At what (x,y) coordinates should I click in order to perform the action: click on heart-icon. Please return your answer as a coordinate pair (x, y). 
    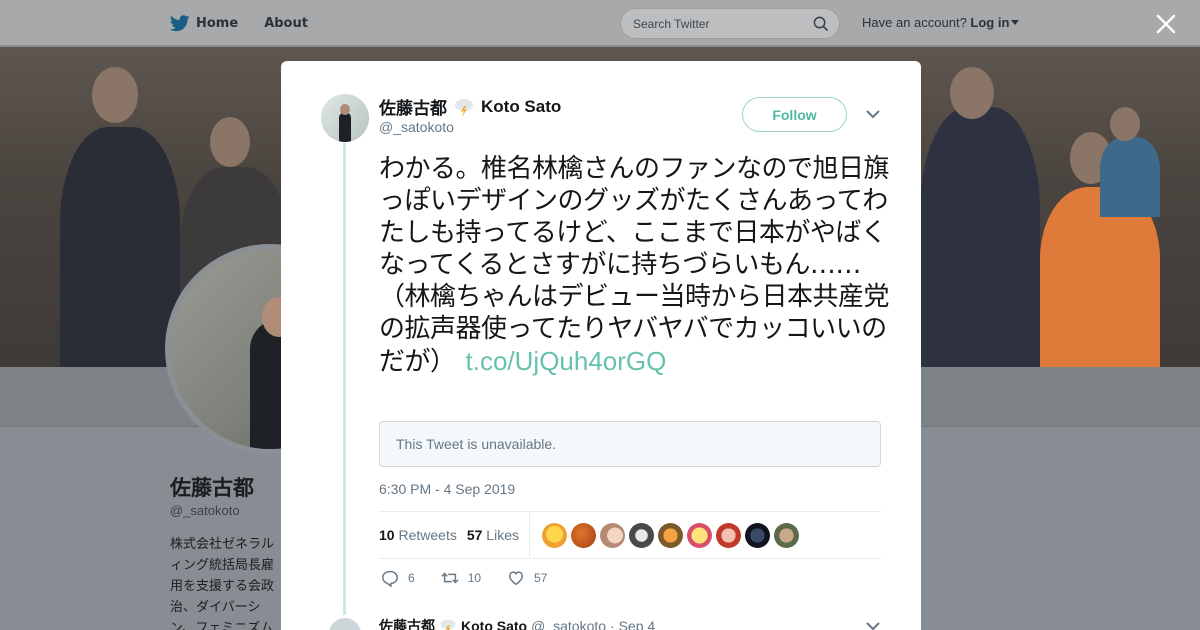
    Looking at the image, I should click on (516, 578).